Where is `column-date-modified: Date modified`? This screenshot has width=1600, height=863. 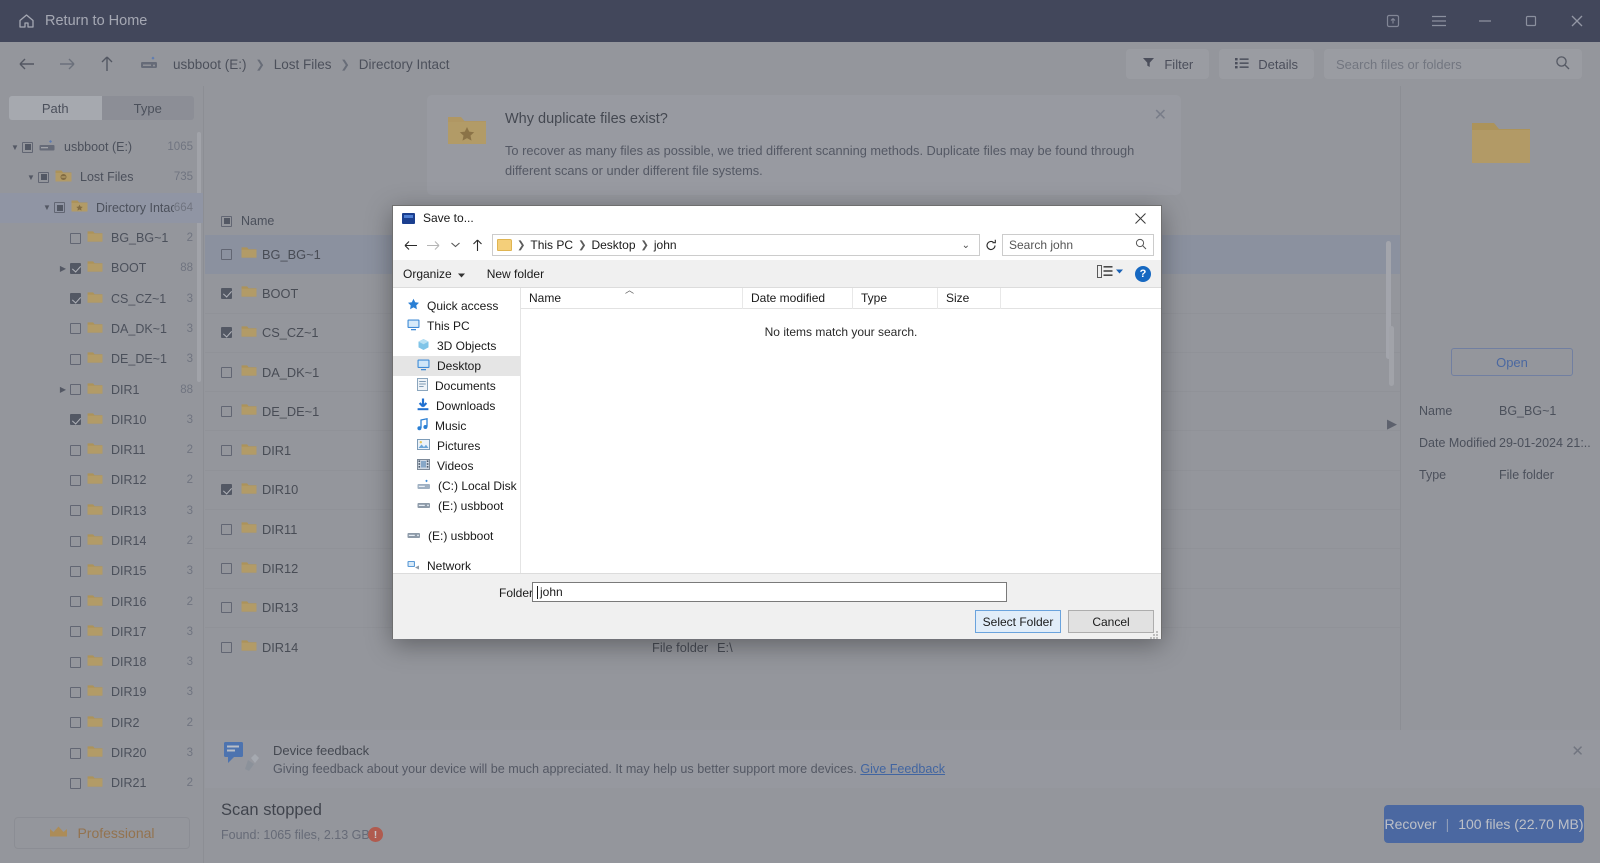 column-date-modified: Date modified is located at coordinates (798, 298).